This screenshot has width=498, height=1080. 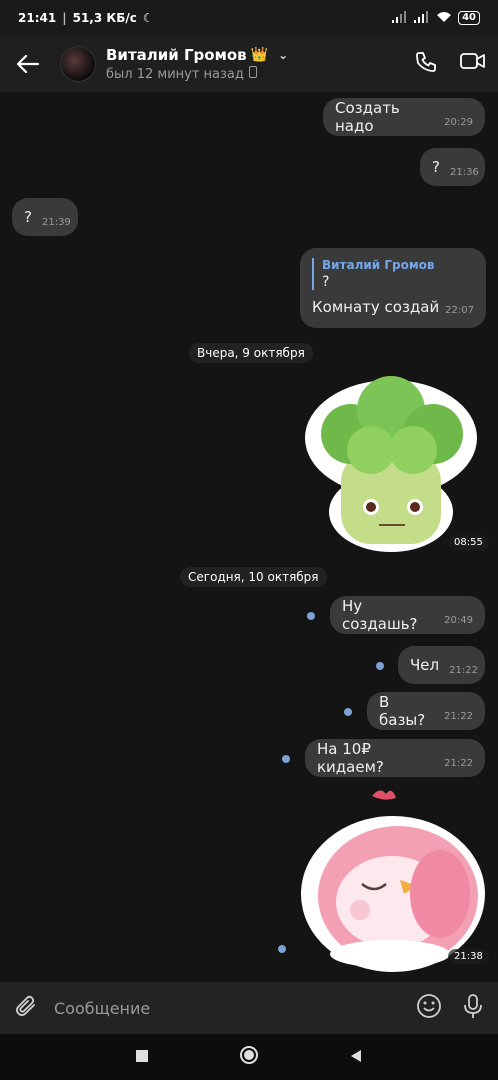 What do you see at coordinates (350, 758) in the screenshot?
I see `message-text: На 10₽ кидаем?` at bounding box center [350, 758].